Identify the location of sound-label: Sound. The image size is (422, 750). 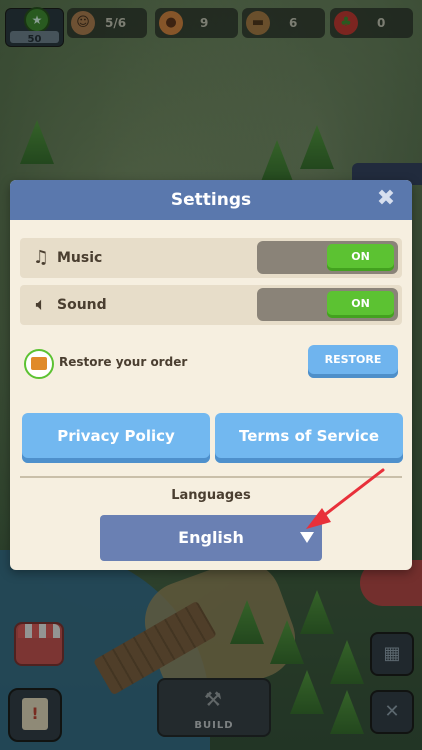
(82, 305).